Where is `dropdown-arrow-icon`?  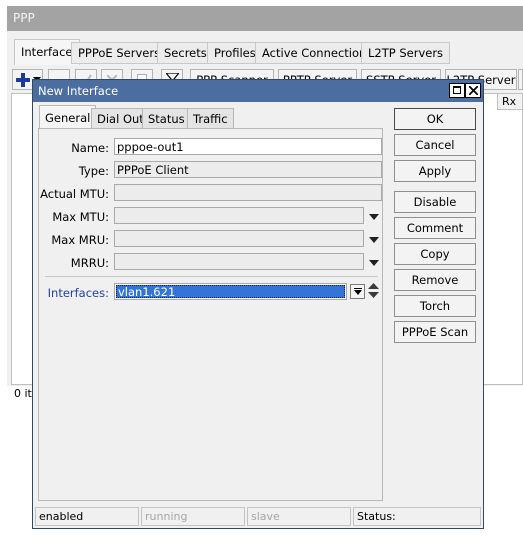
dropdown-arrow-icon is located at coordinates (358, 291).